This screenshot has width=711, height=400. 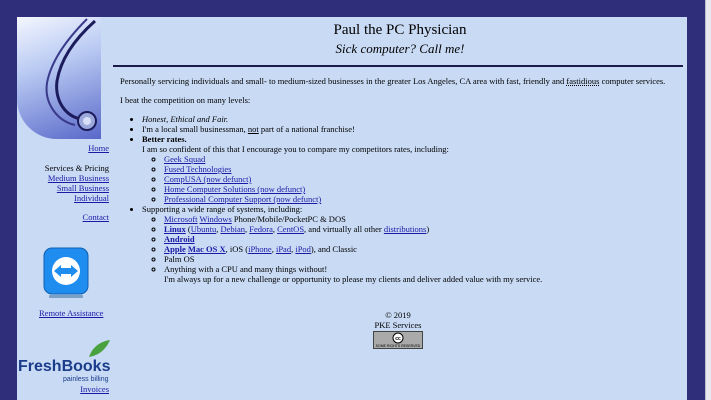 What do you see at coordinates (400, 48) in the screenshot?
I see `page-subtitle: Sick computer? Call me!` at bounding box center [400, 48].